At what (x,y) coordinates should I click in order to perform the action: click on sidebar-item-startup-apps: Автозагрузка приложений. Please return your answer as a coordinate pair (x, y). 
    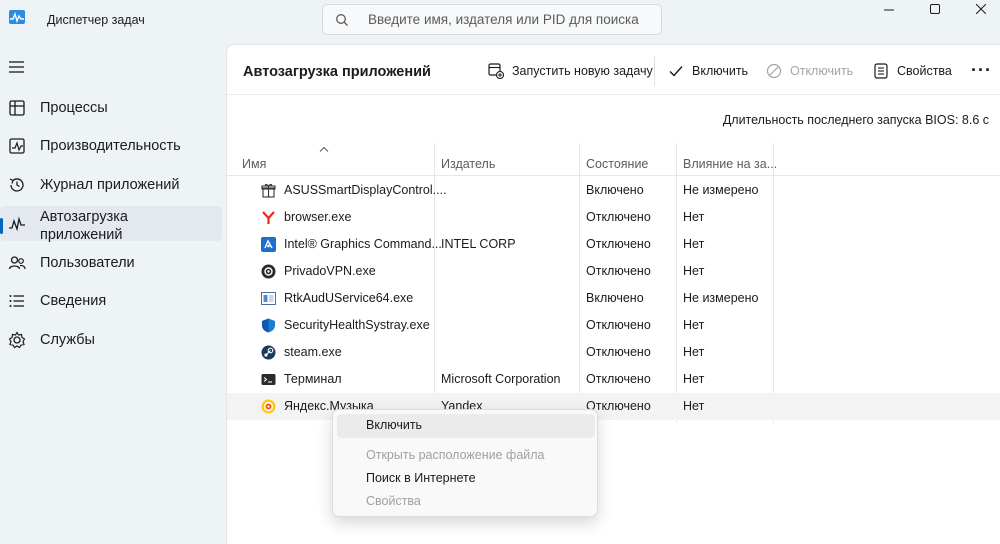
    Looking at the image, I should click on (111, 224).